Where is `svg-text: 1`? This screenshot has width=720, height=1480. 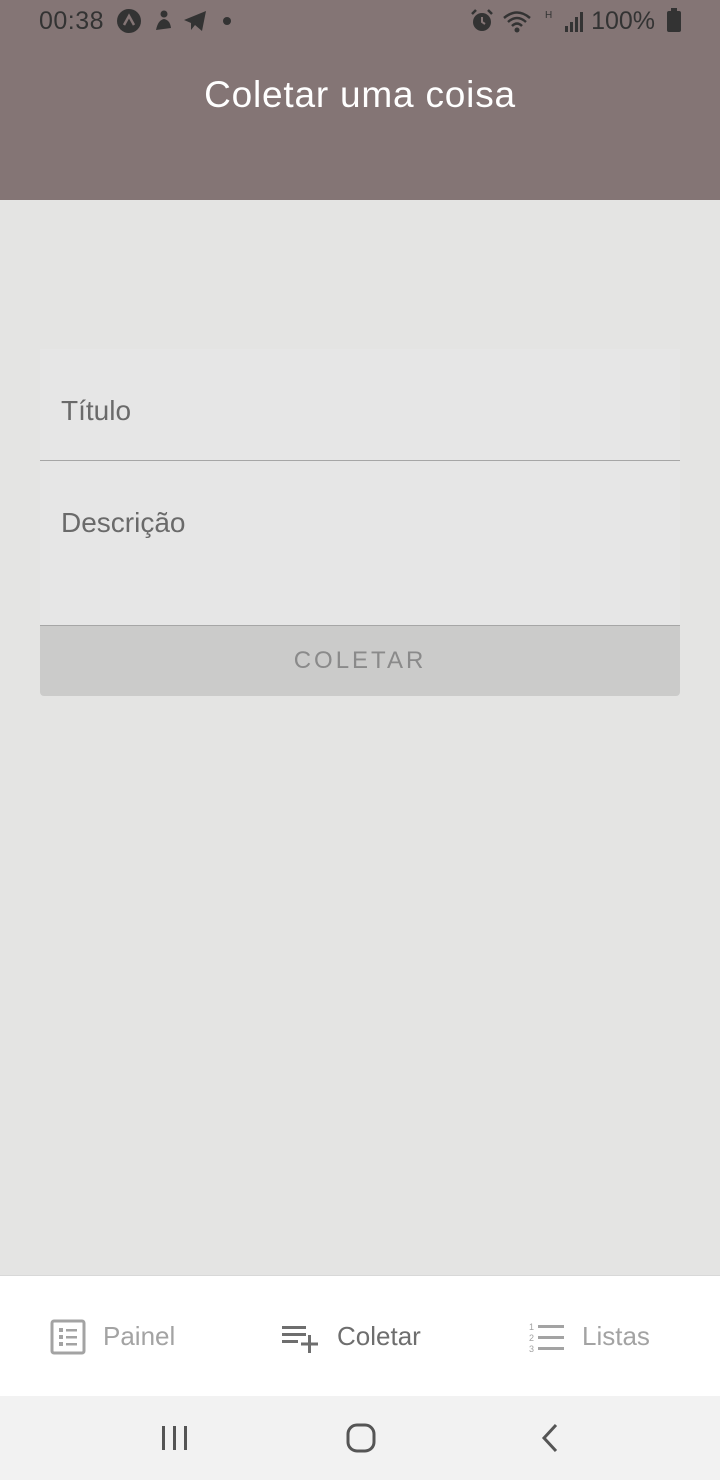 svg-text: 1 is located at coordinates (531, 1327).